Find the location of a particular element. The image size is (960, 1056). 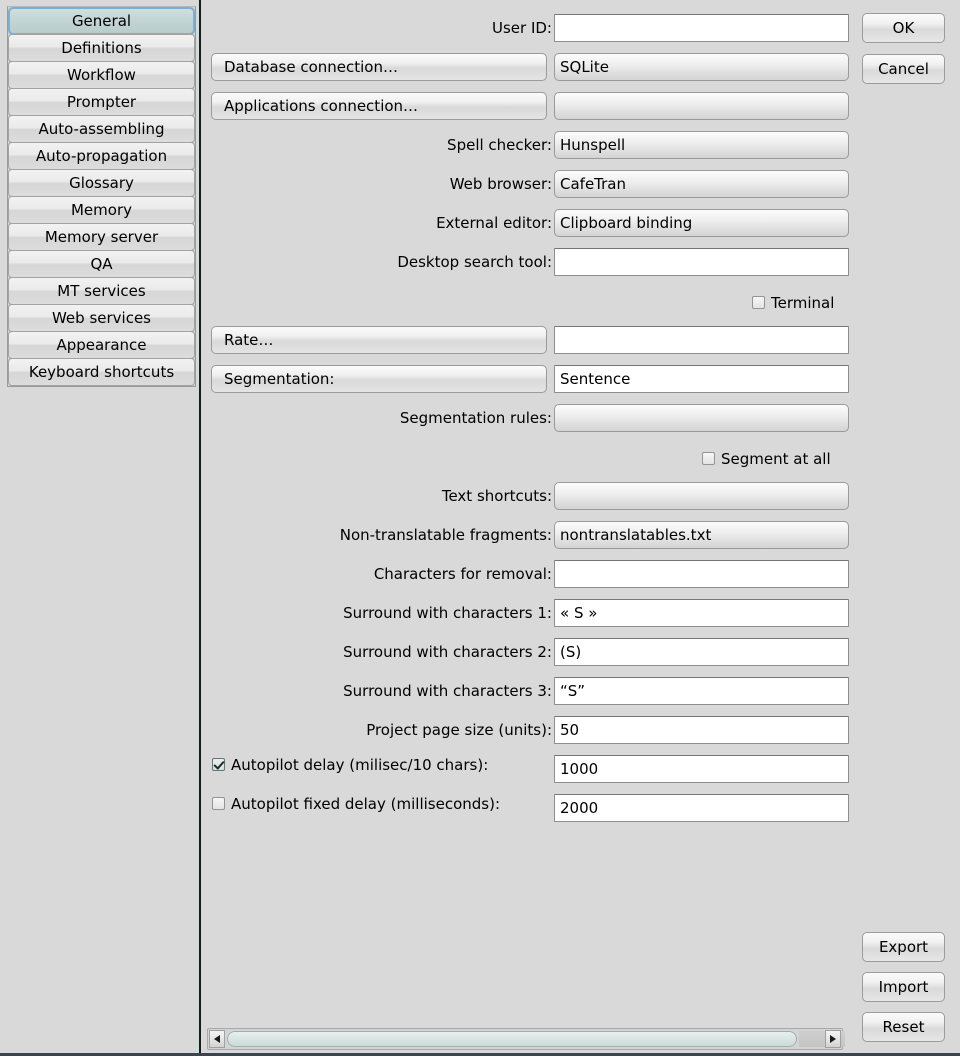

row-database-connection: Database connection… SQLite is located at coordinates (525, 68).